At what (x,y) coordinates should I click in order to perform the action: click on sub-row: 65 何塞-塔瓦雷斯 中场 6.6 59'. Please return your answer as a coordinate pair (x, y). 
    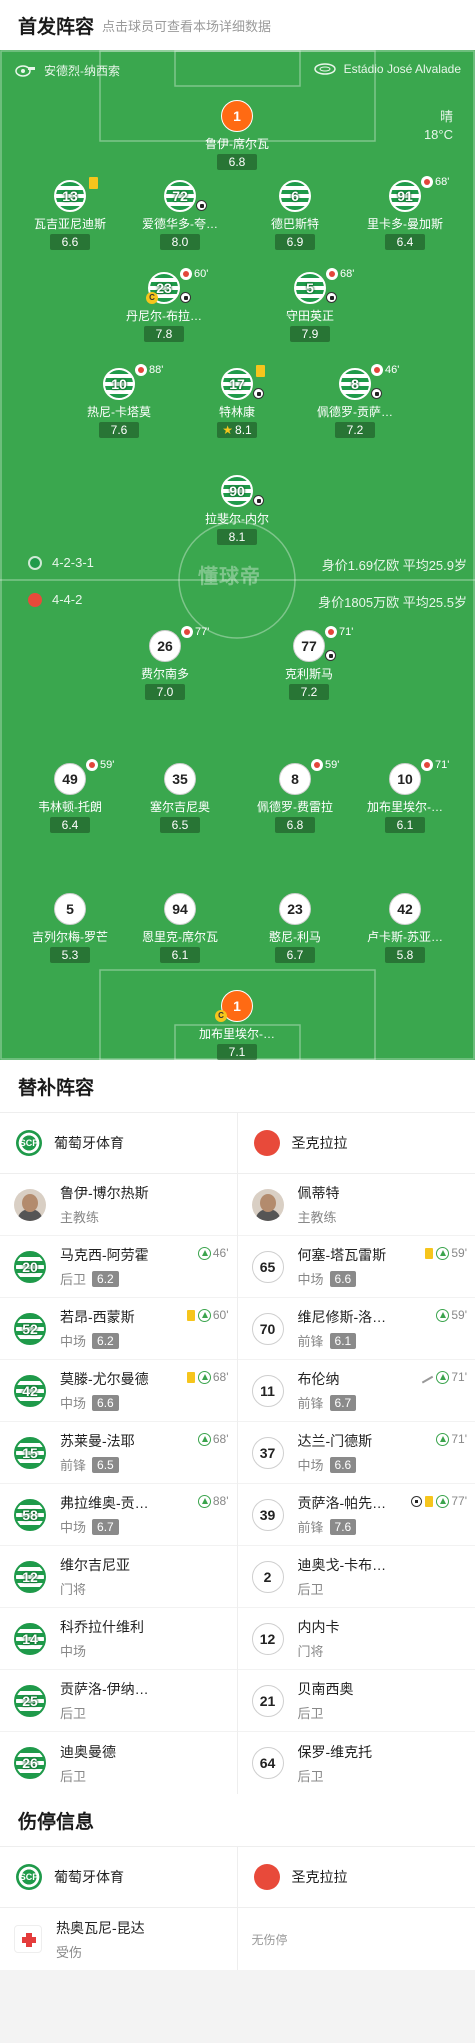
    Looking at the image, I should click on (356, 1267).